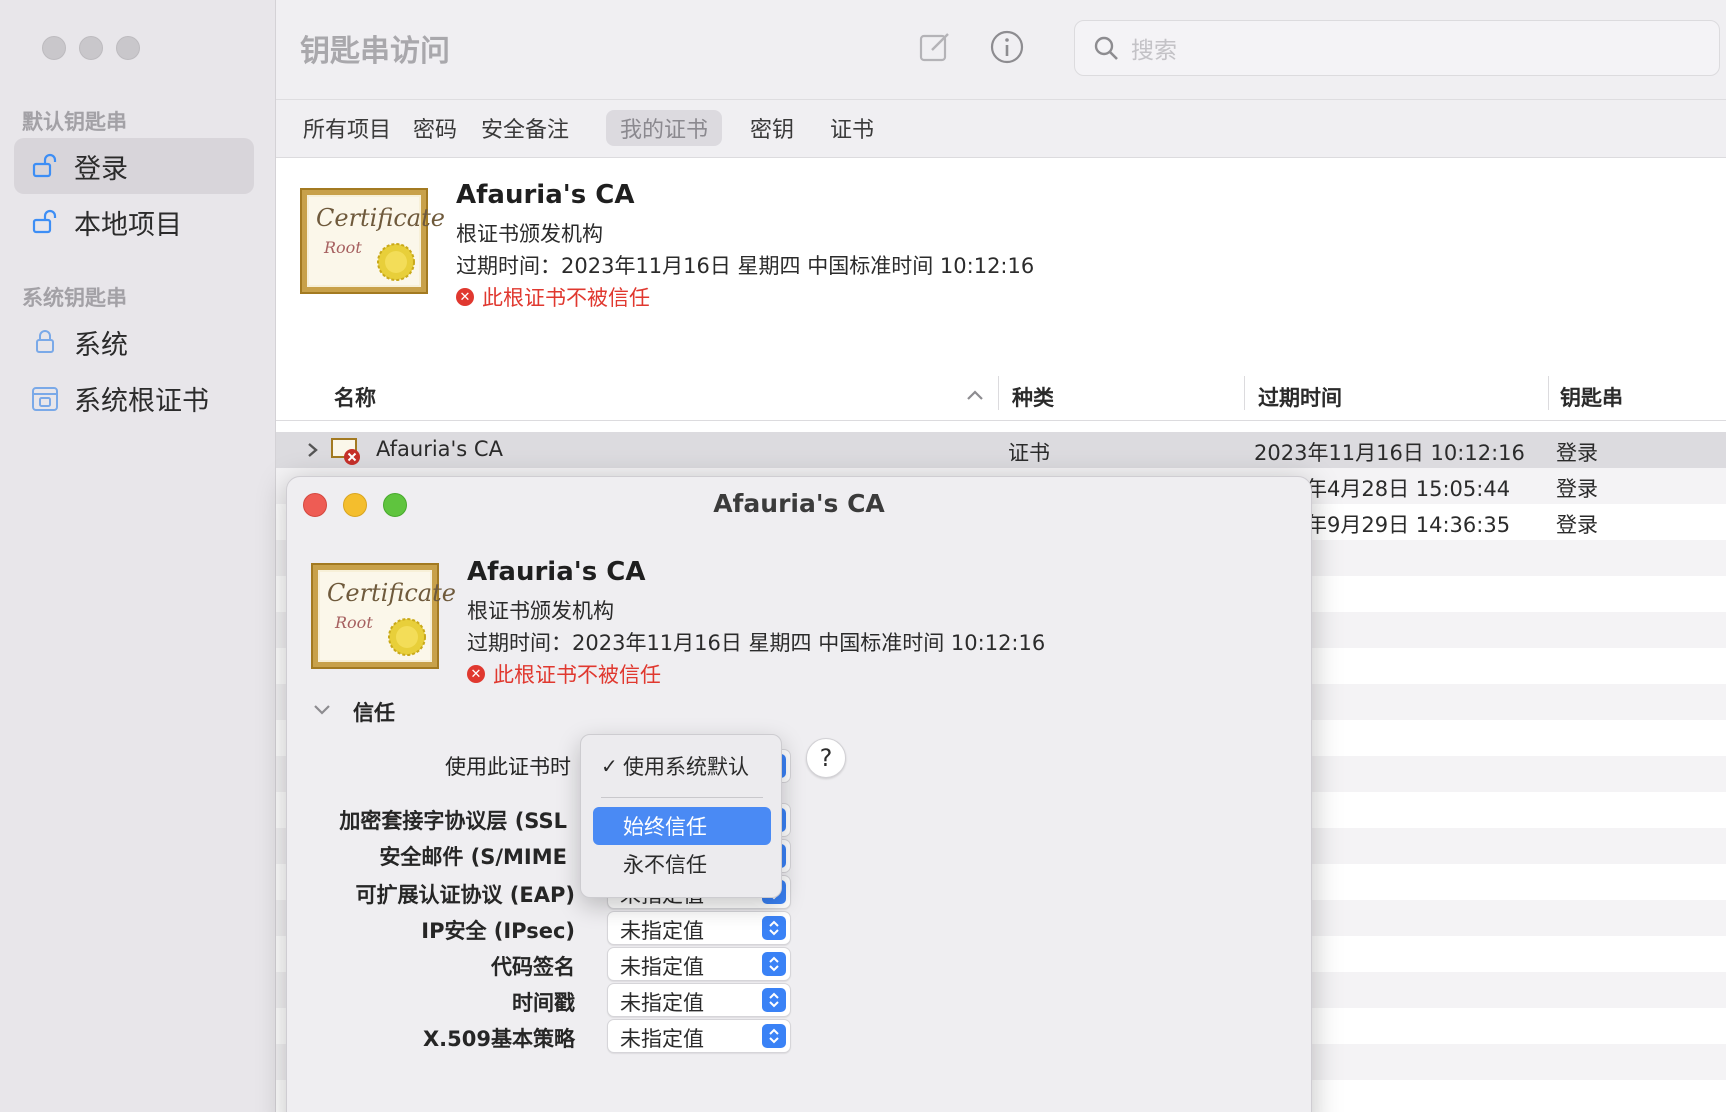 The height and width of the screenshot is (1112, 1726). I want to click on cabinet-icon, so click(45, 398).